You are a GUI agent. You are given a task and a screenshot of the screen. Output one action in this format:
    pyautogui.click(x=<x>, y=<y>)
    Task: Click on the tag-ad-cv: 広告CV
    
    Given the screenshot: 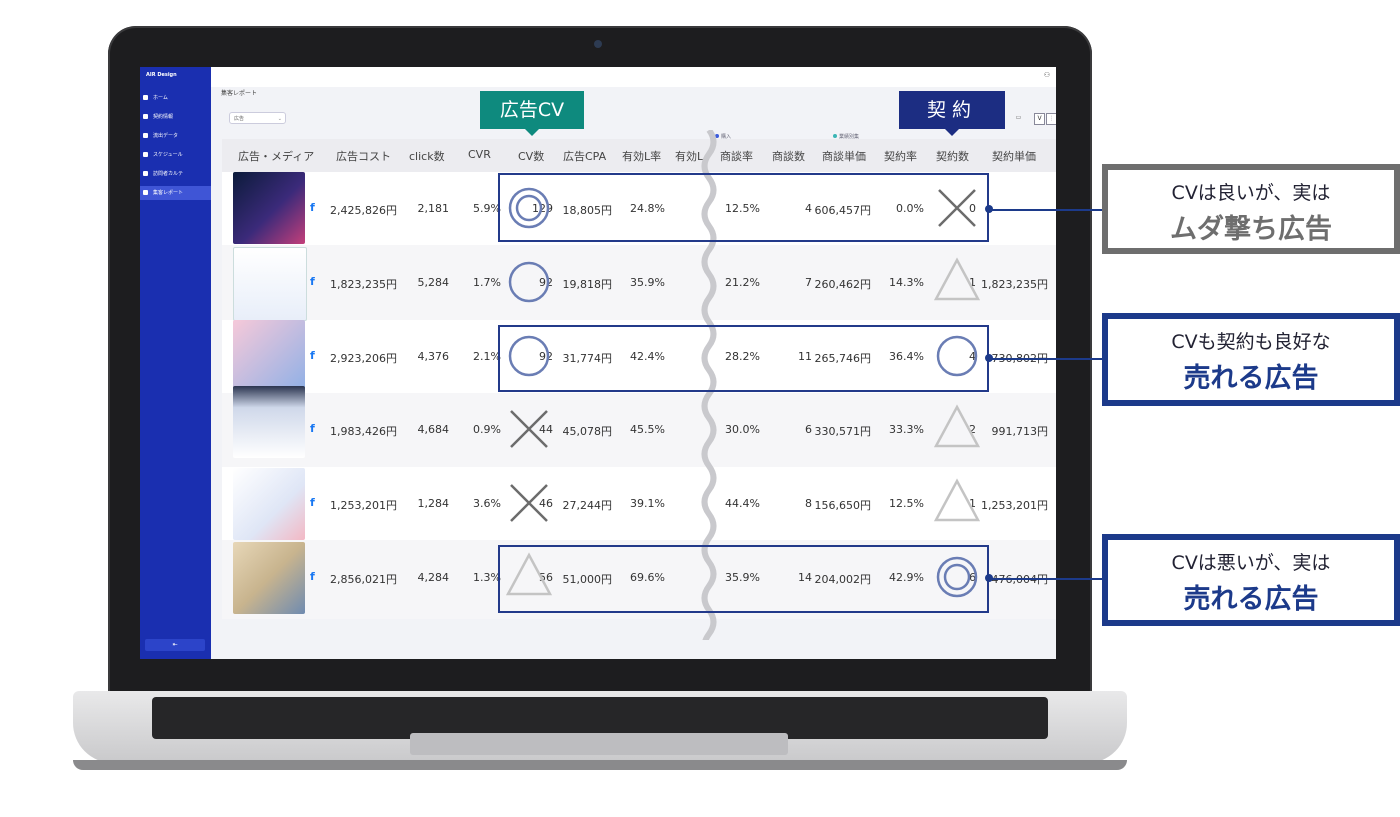 What is the action you would take?
    pyautogui.click(x=532, y=113)
    